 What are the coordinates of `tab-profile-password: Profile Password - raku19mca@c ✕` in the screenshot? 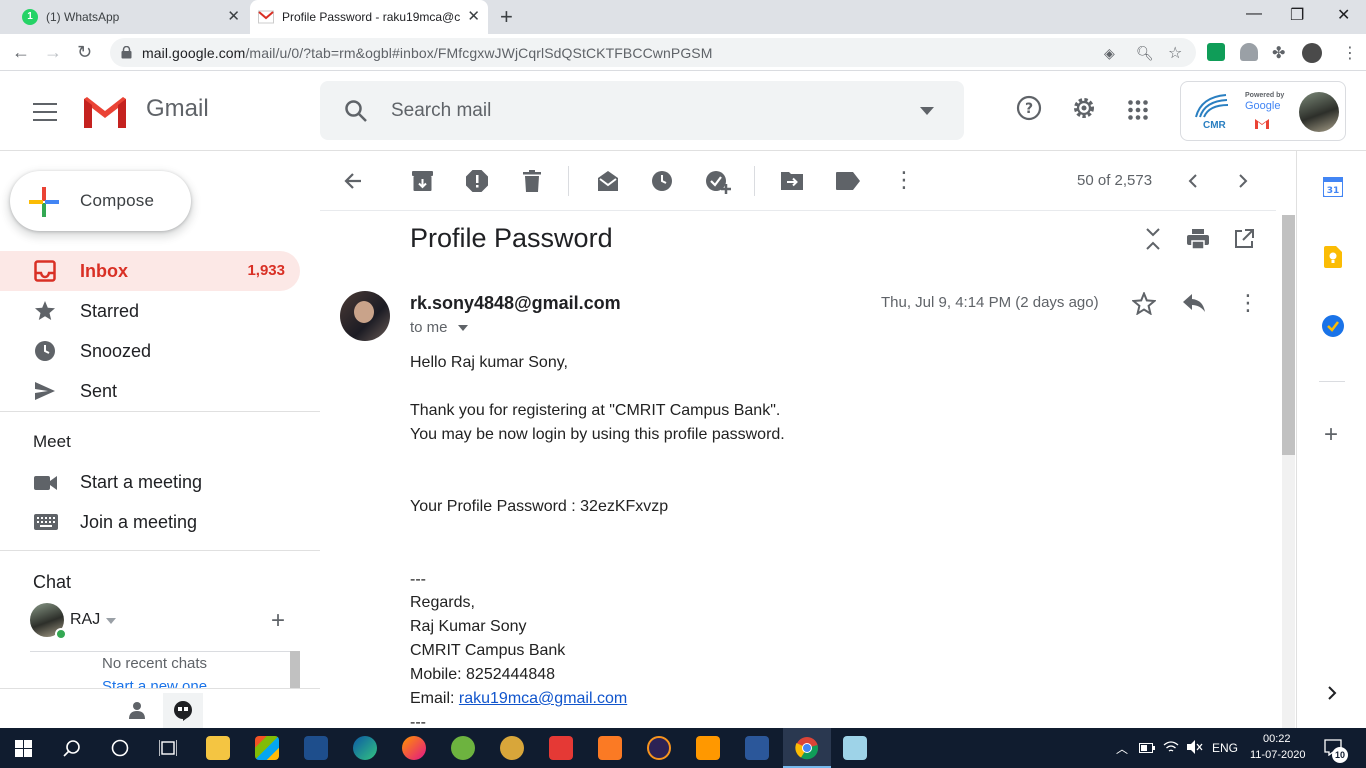 It's located at (369, 17).